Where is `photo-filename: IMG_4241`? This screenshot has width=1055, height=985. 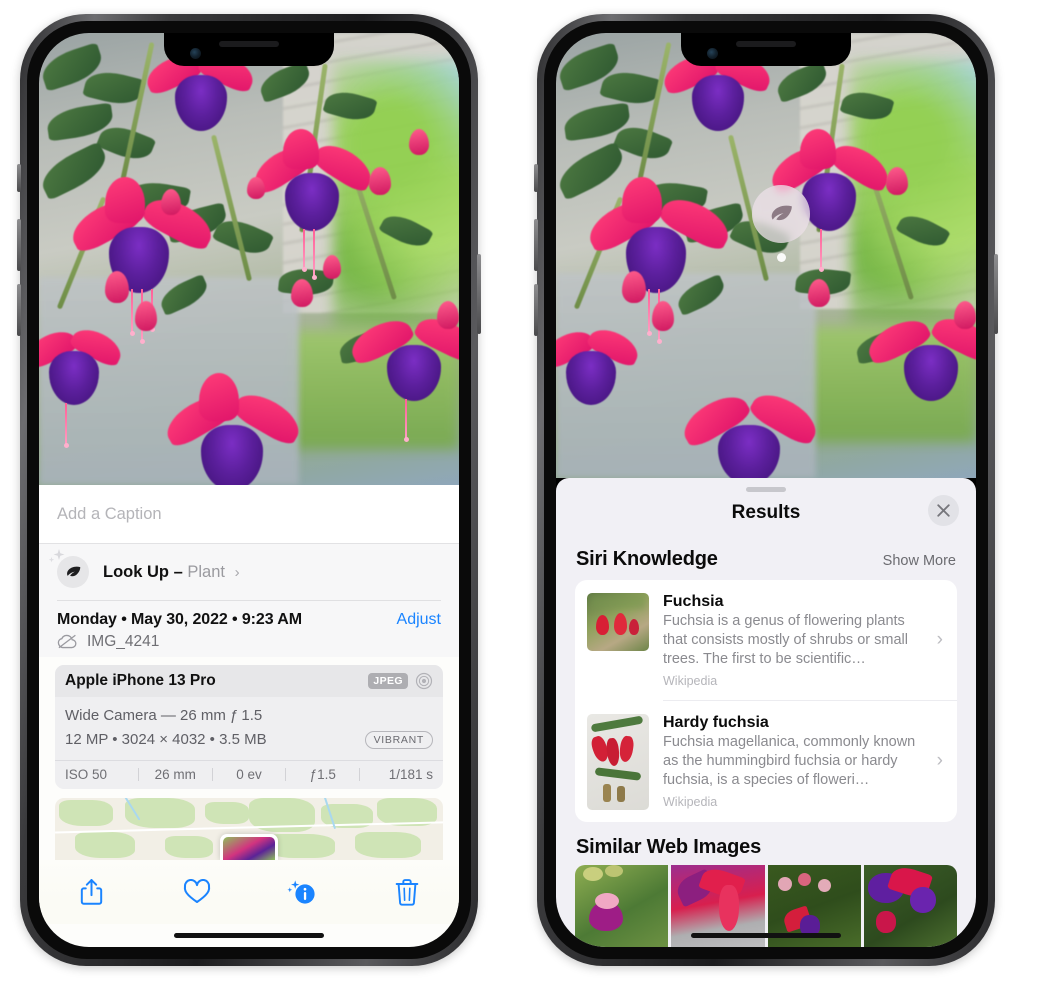 photo-filename: IMG_4241 is located at coordinates (123, 641).